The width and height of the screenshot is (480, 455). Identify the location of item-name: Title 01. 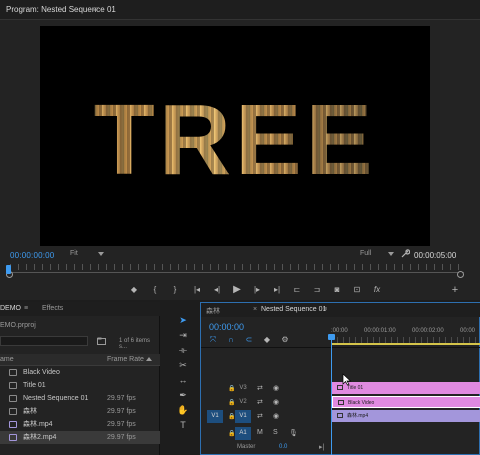
(34, 385).